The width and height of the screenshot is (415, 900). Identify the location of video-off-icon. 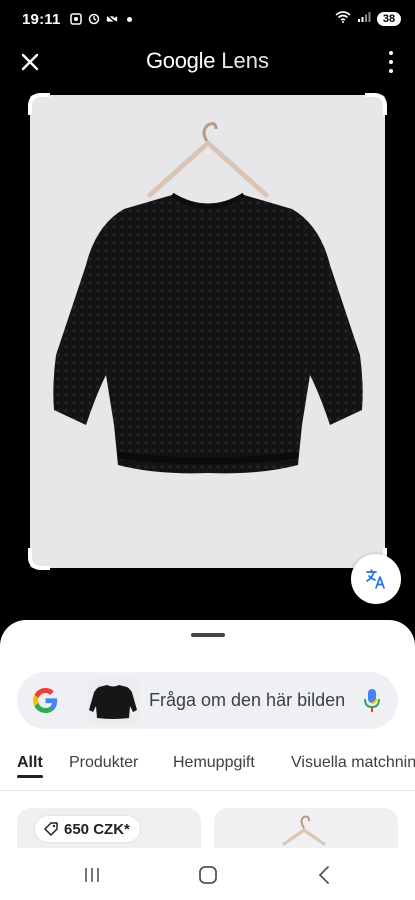
(111, 19).